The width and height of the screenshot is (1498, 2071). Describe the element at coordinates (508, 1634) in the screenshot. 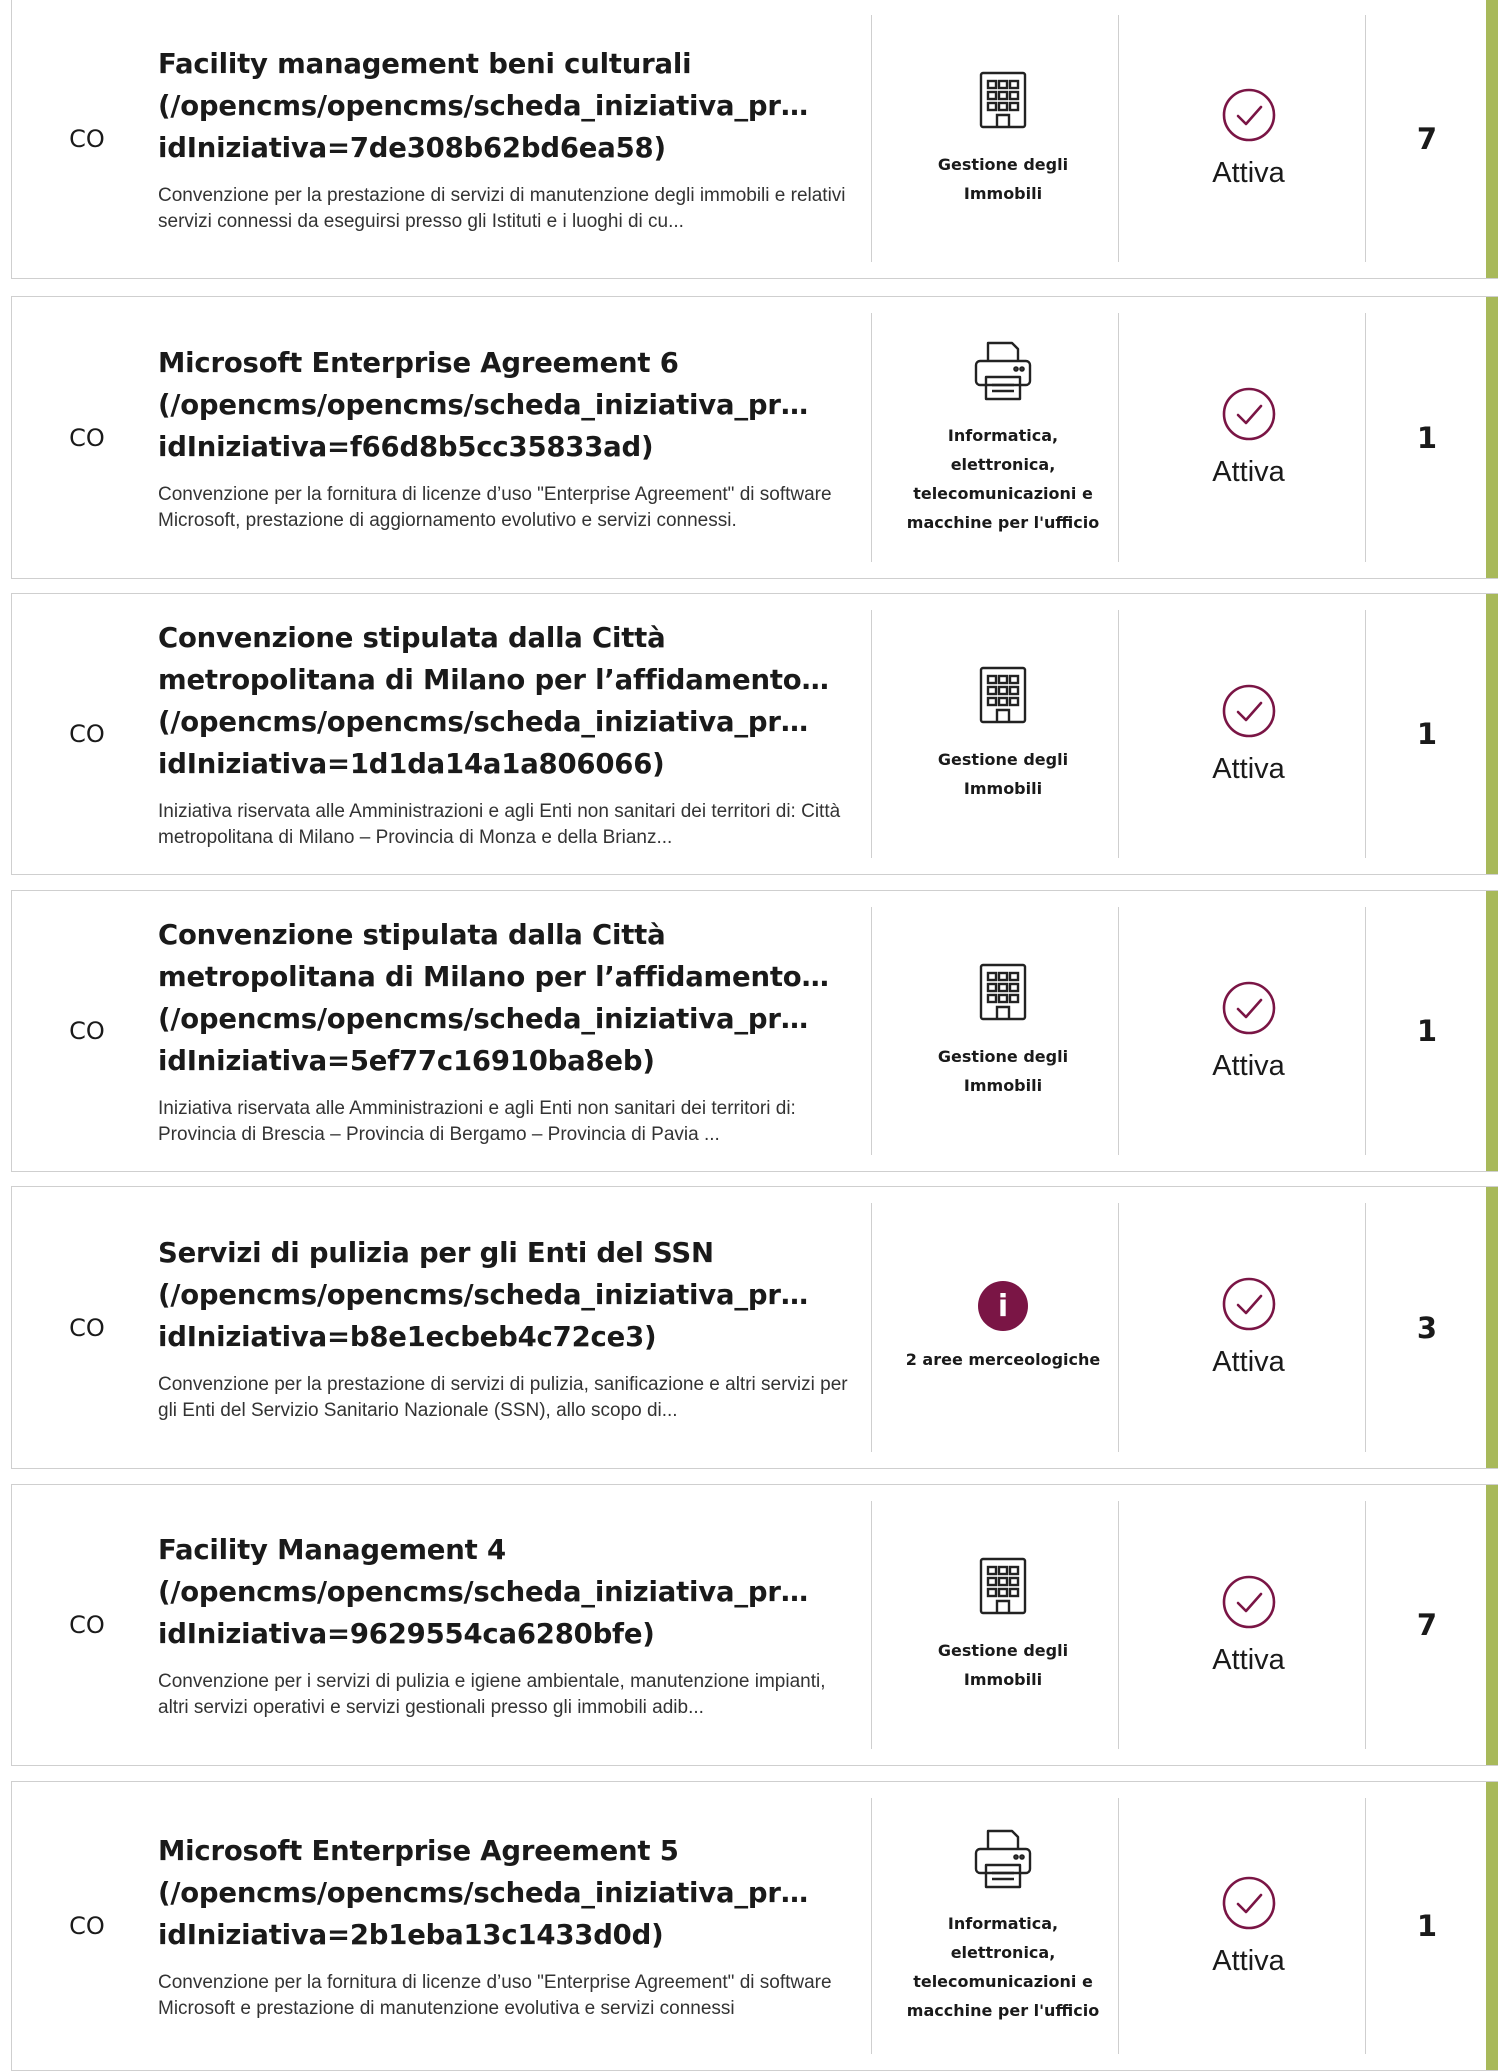

I see `initiative-title-line: idIniziativa=9629554ca6280bfe)` at that location.